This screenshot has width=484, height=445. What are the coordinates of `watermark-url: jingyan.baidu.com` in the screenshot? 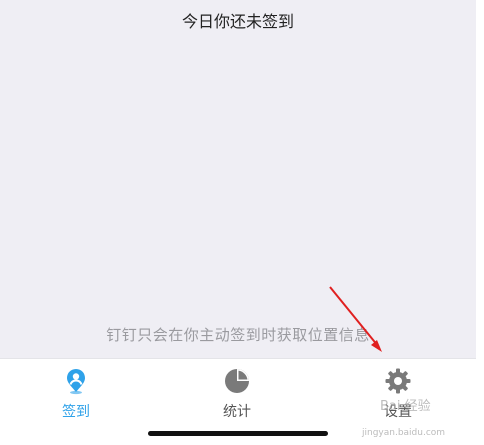 It's located at (404, 433).